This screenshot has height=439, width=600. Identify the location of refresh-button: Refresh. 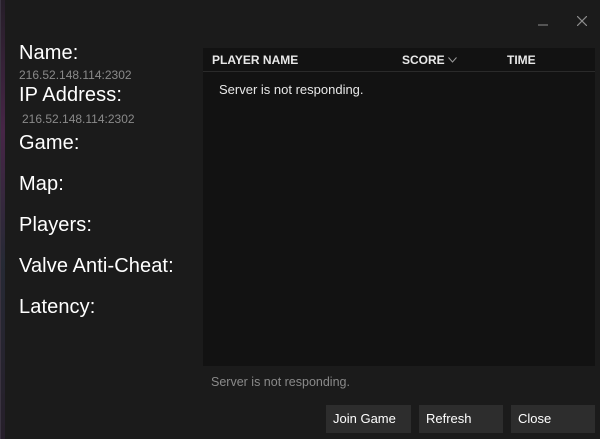
(461, 419).